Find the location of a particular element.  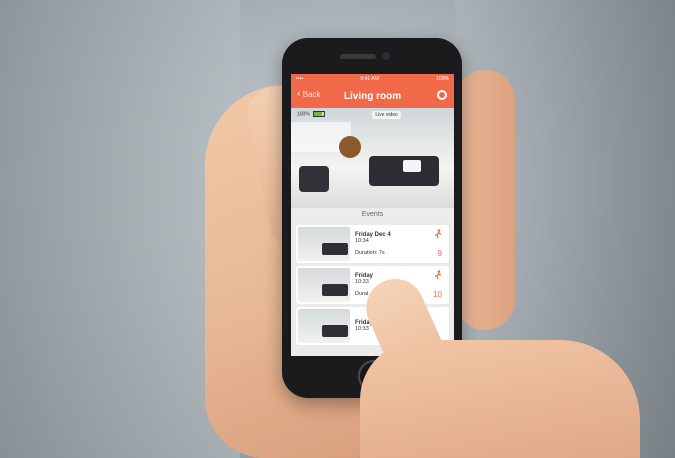

status-time: 9:41 AM is located at coordinates (369, 79).